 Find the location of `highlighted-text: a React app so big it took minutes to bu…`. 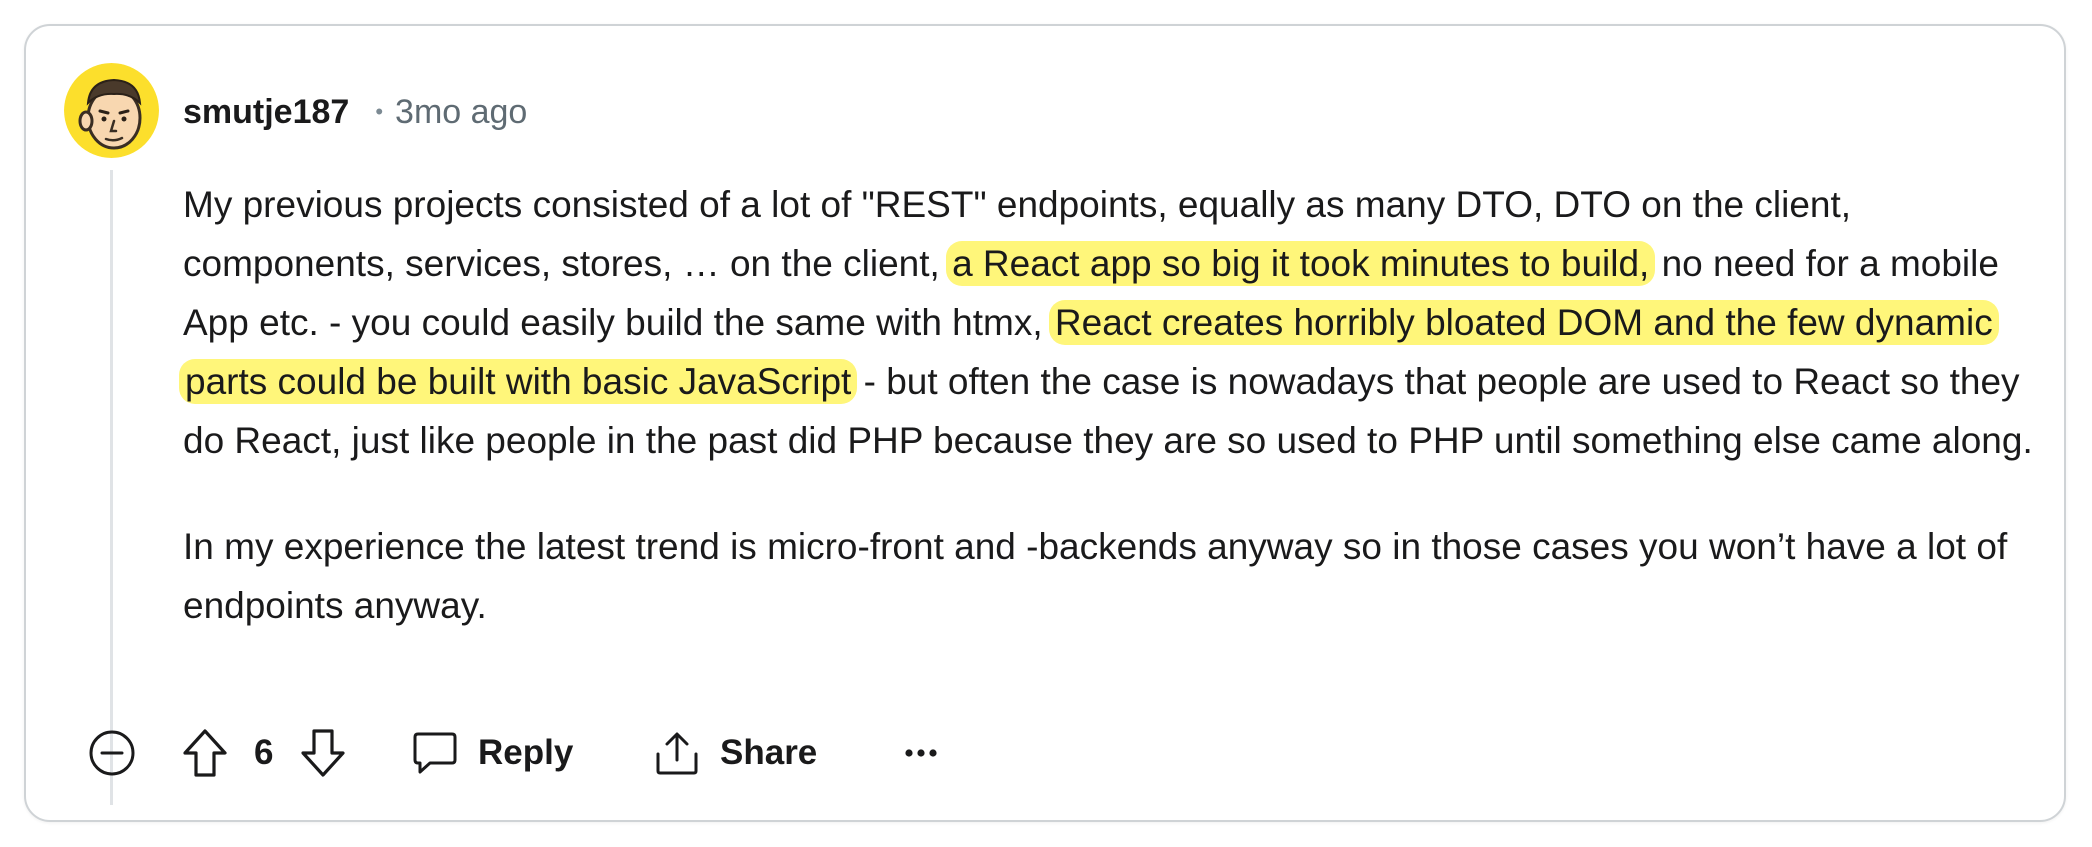

highlighted-text: a React app so big it took minutes to bu… is located at coordinates (1301, 263).